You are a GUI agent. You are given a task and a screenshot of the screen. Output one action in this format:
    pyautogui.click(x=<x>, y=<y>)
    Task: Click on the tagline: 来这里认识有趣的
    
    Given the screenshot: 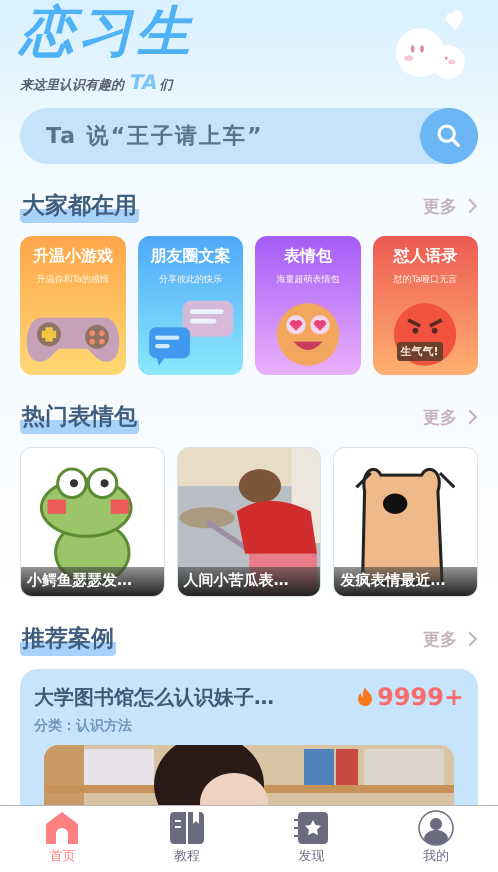 What is the action you would take?
    pyautogui.click(x=72, y=85)
    